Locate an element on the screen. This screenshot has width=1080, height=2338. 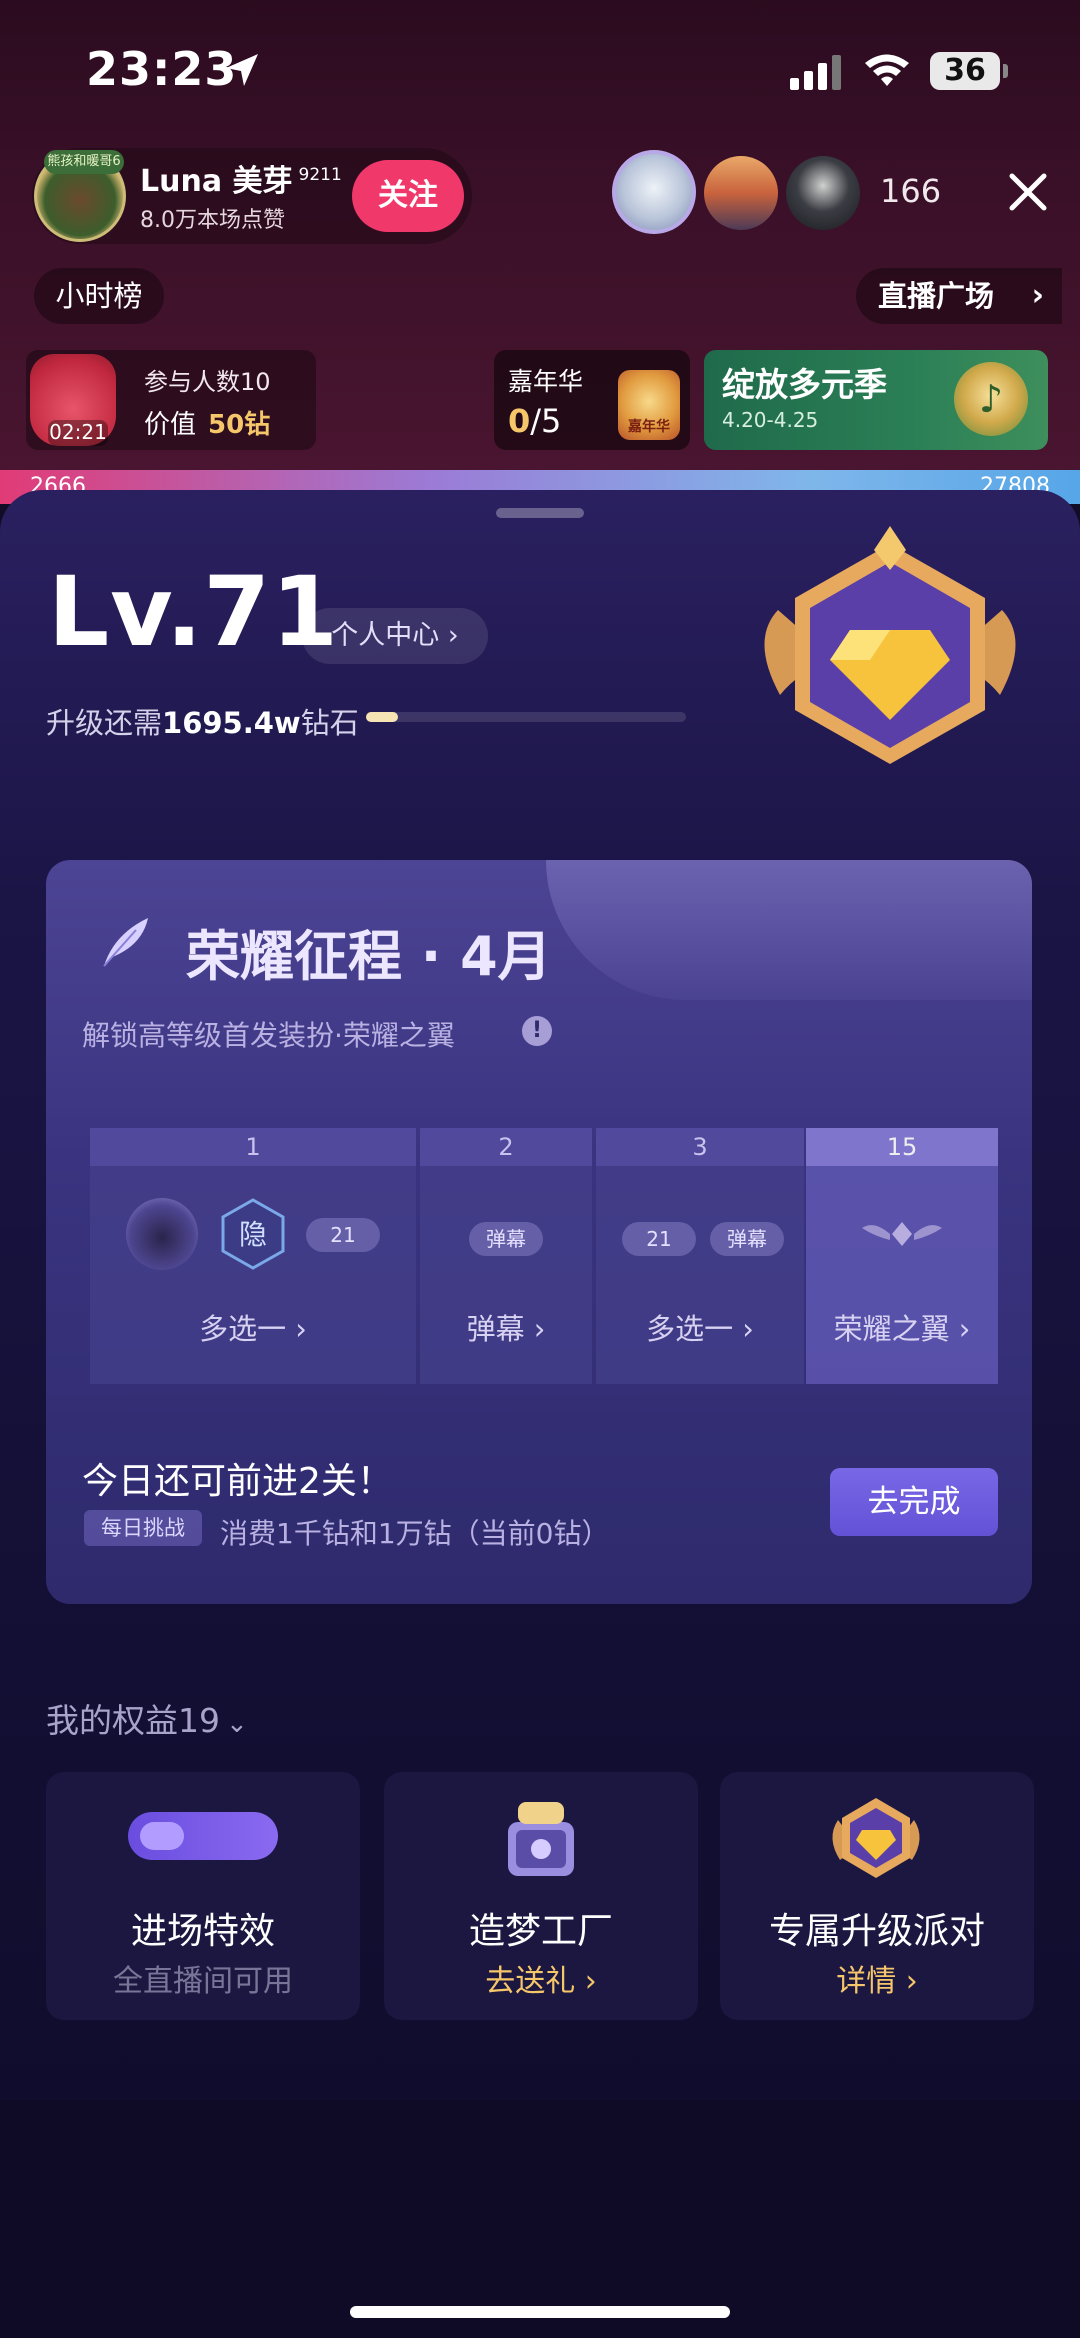
close-icon is located at coordinates (1028, 192).